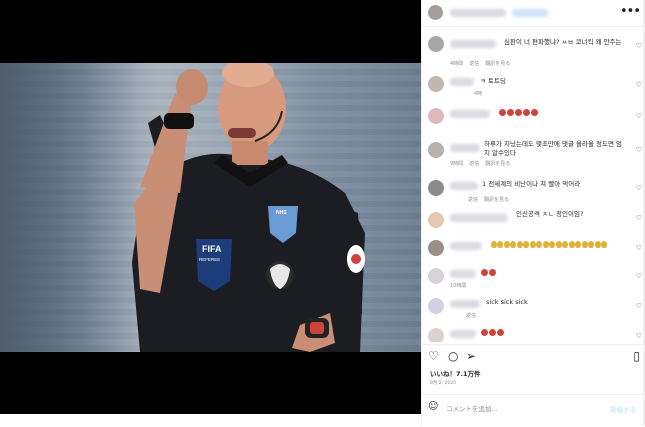 The height and width of the screenshot is (427, 645). I want to click on post-actions: ♡ ○ ➢ ▯ いいね！7.1万件 8月 2, 2020, so click(533, 365).